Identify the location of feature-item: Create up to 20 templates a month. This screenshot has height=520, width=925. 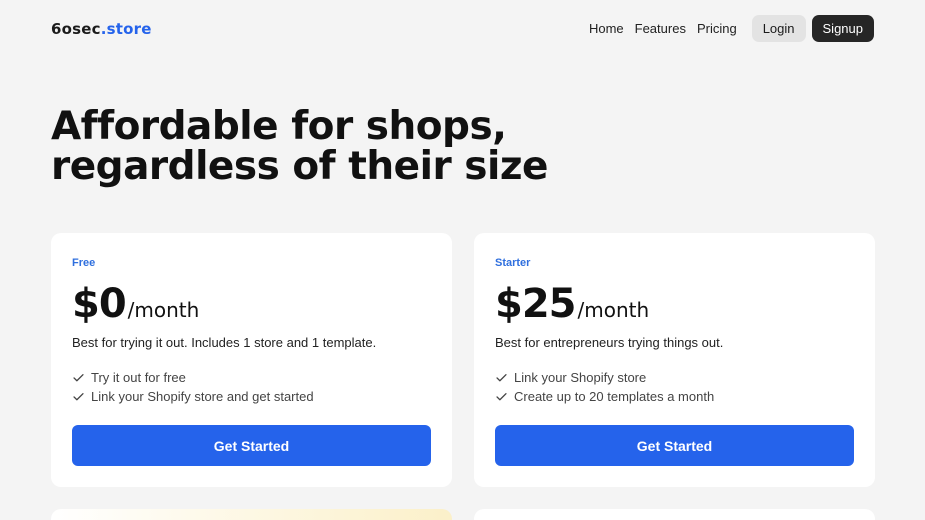
(674, 396).